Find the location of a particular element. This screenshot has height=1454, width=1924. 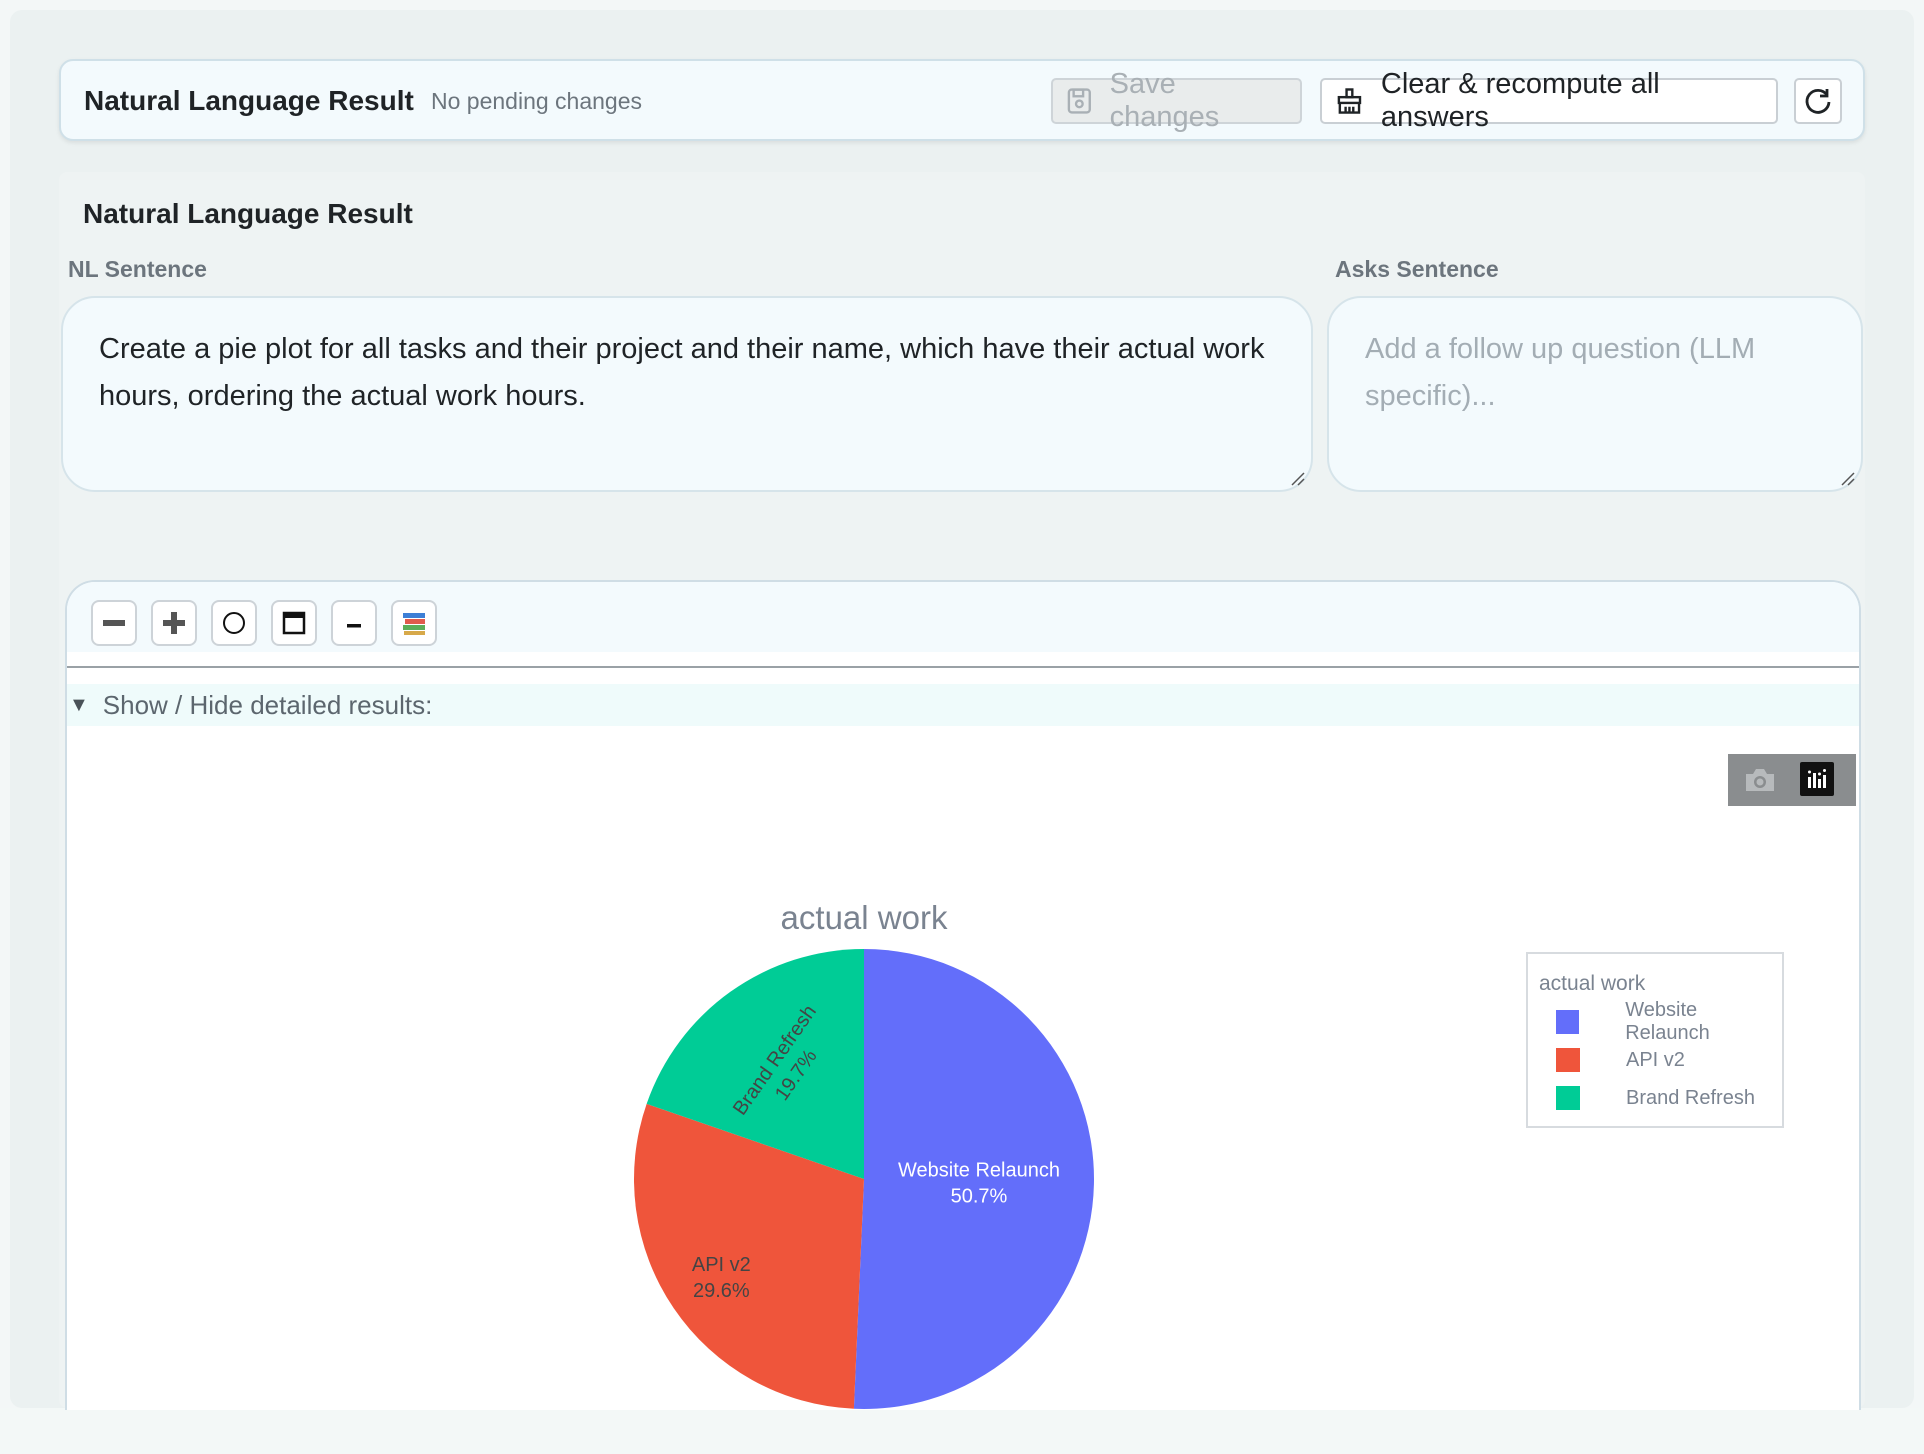

slice-category-label: API v2 is located at coordinates (721, 1265).